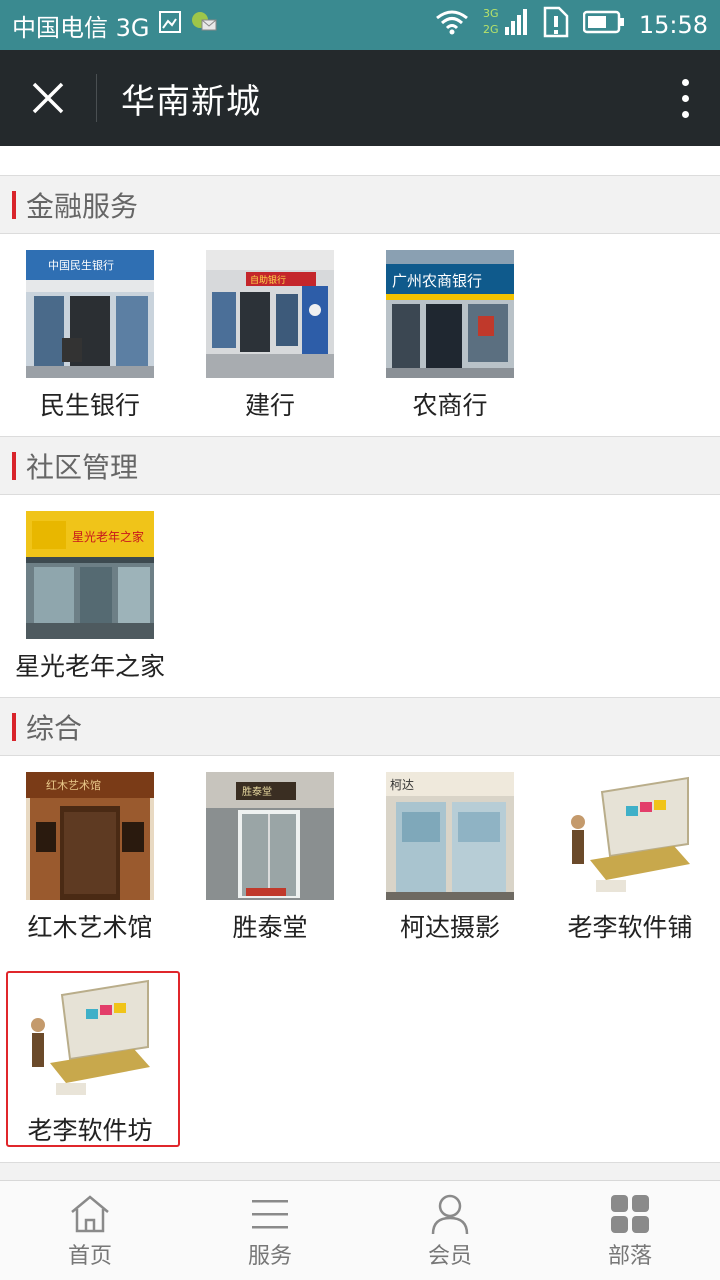 The width and height of the screenshot is (720, 1280). Describe the element at coordinates (450, 405) in the screenshot. I see `service-item-label: 农商行` at that location.